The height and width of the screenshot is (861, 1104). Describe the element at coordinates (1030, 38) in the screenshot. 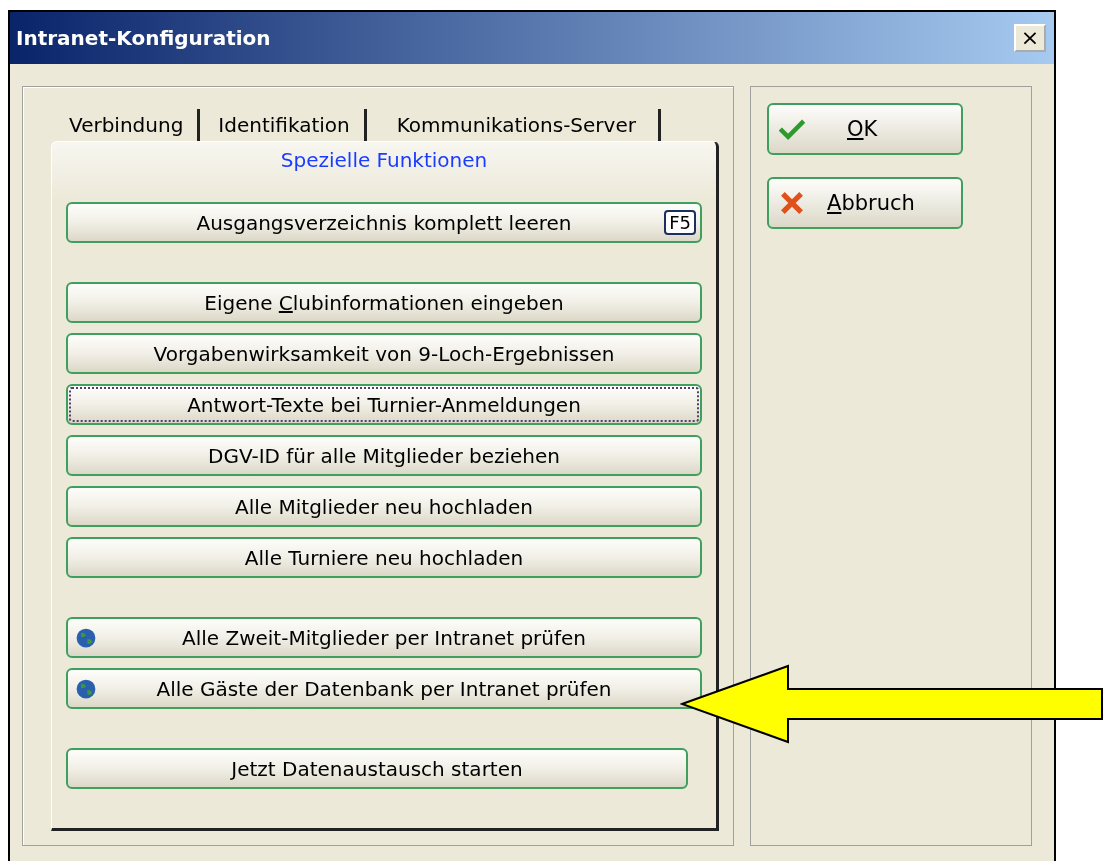

I see `close-button: ×` at that location.